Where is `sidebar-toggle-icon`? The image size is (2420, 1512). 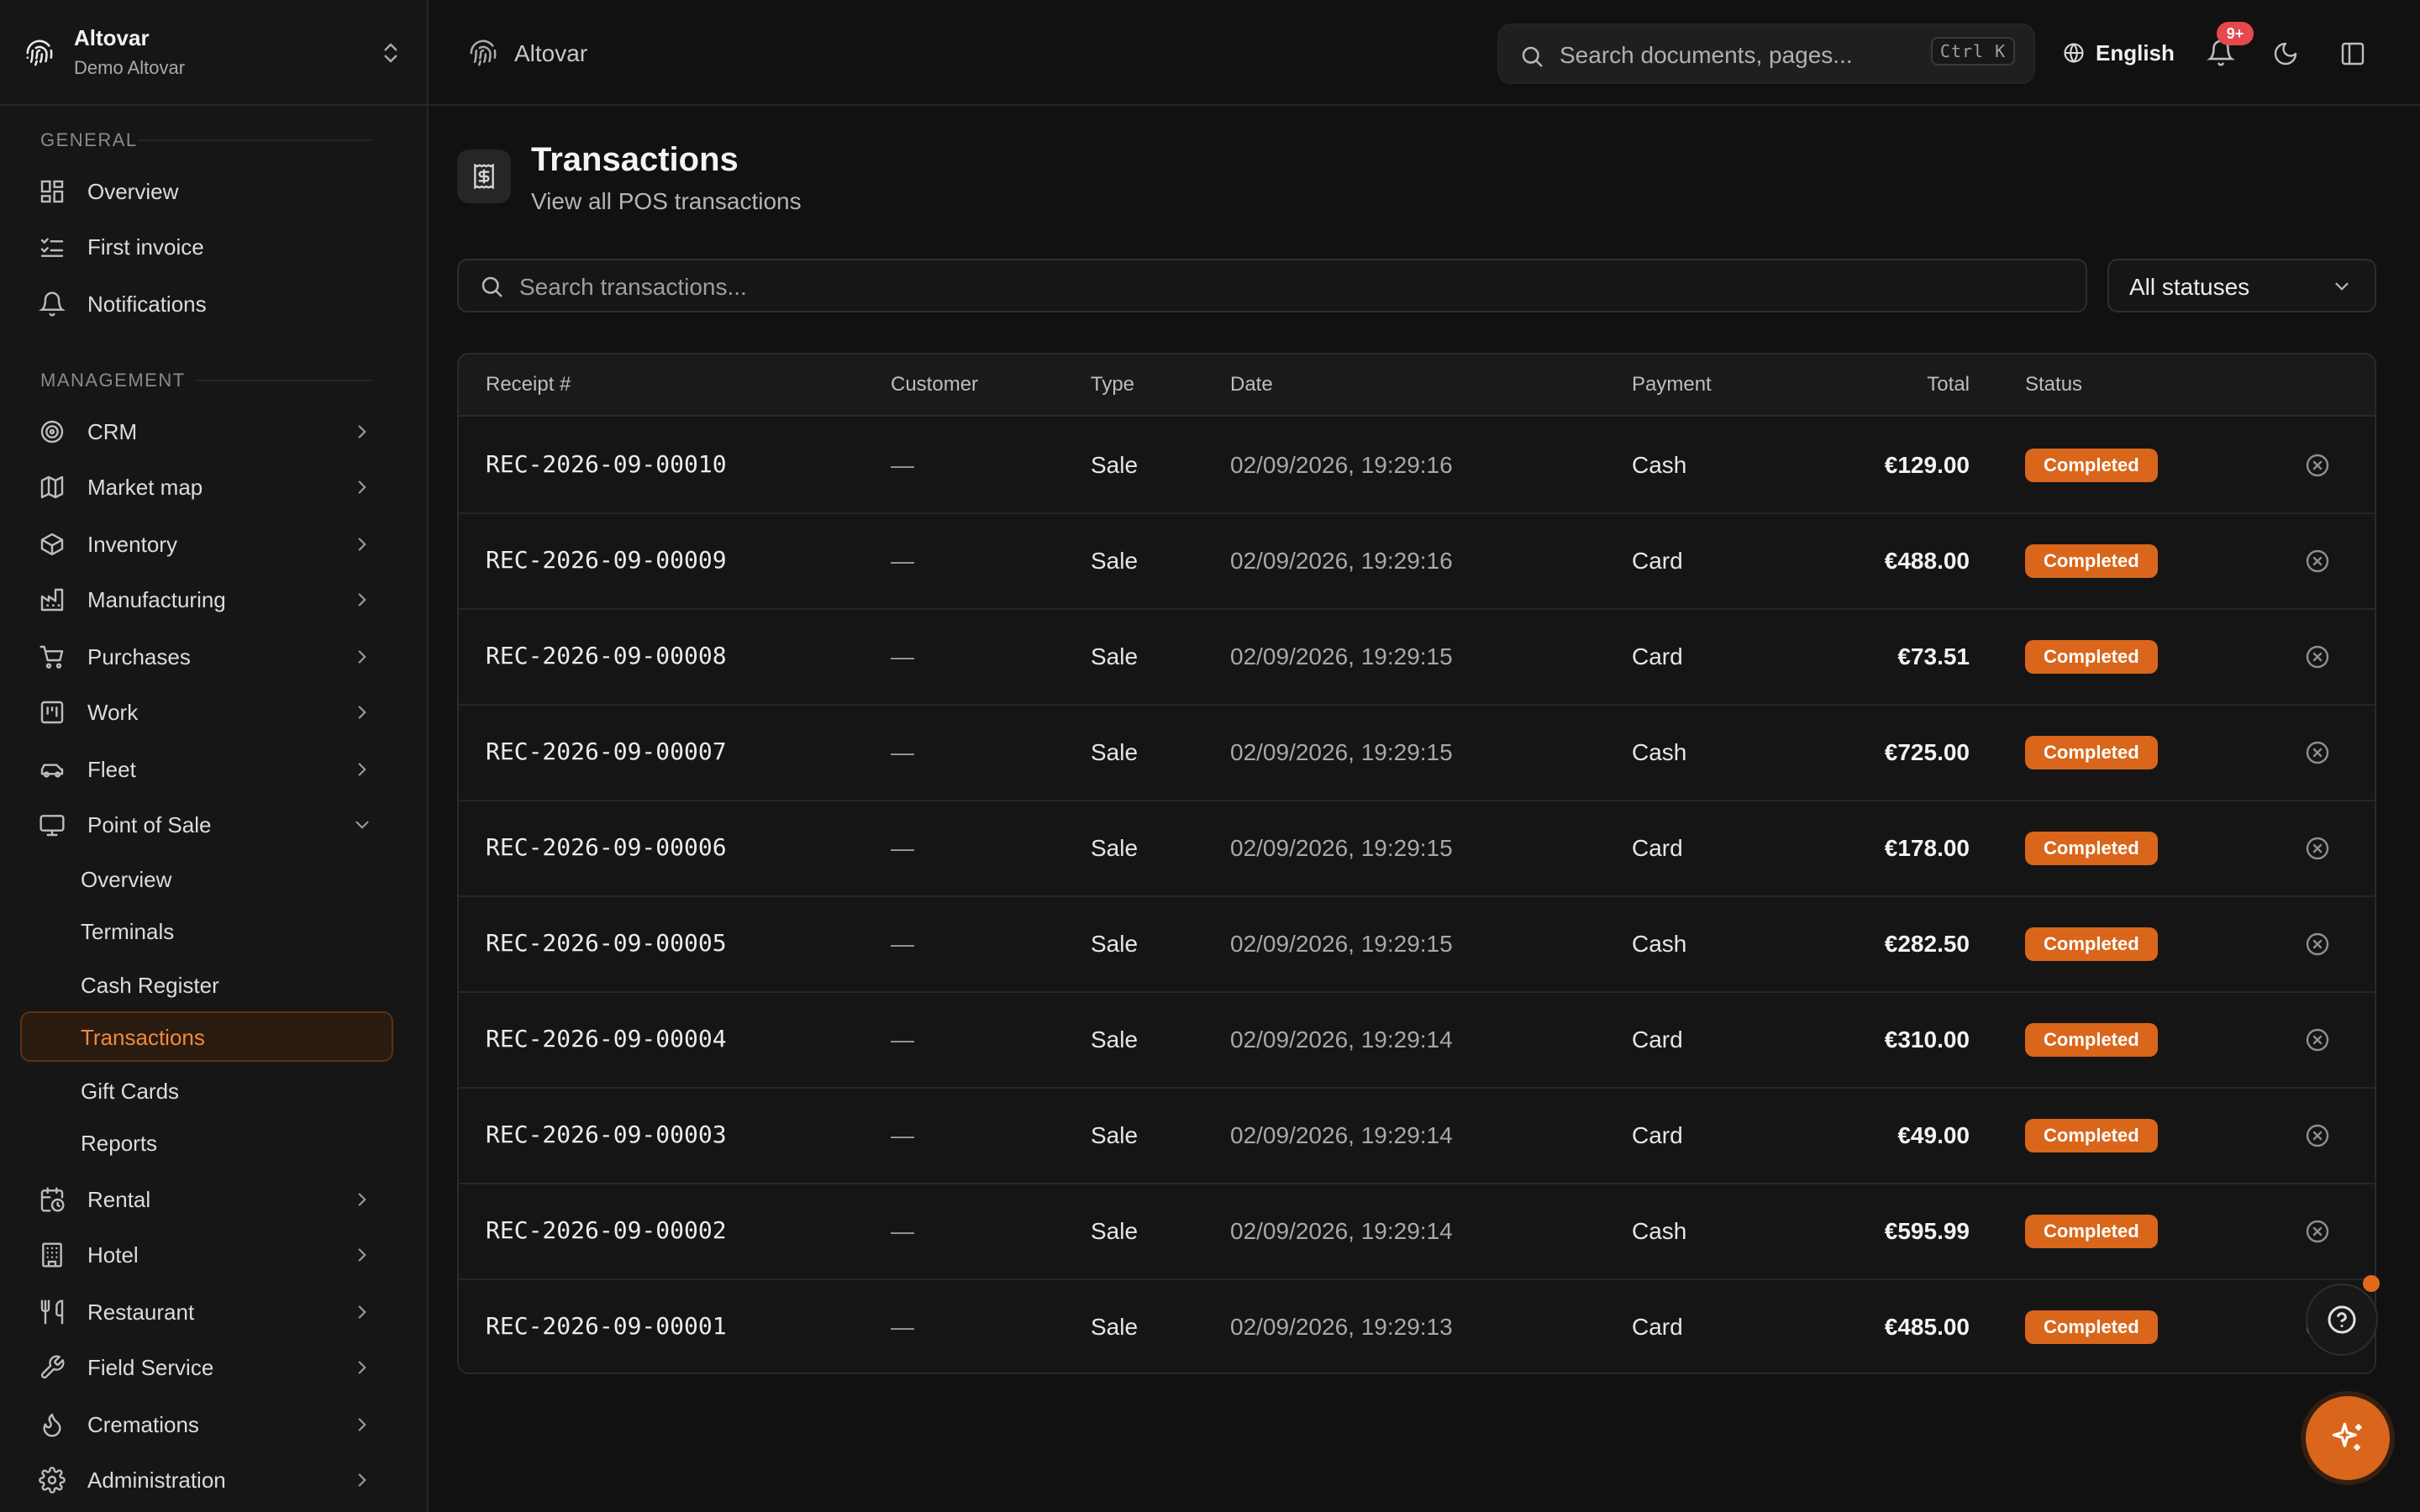
sidebar-toggle-icon is located at coordinates (2352, 53).